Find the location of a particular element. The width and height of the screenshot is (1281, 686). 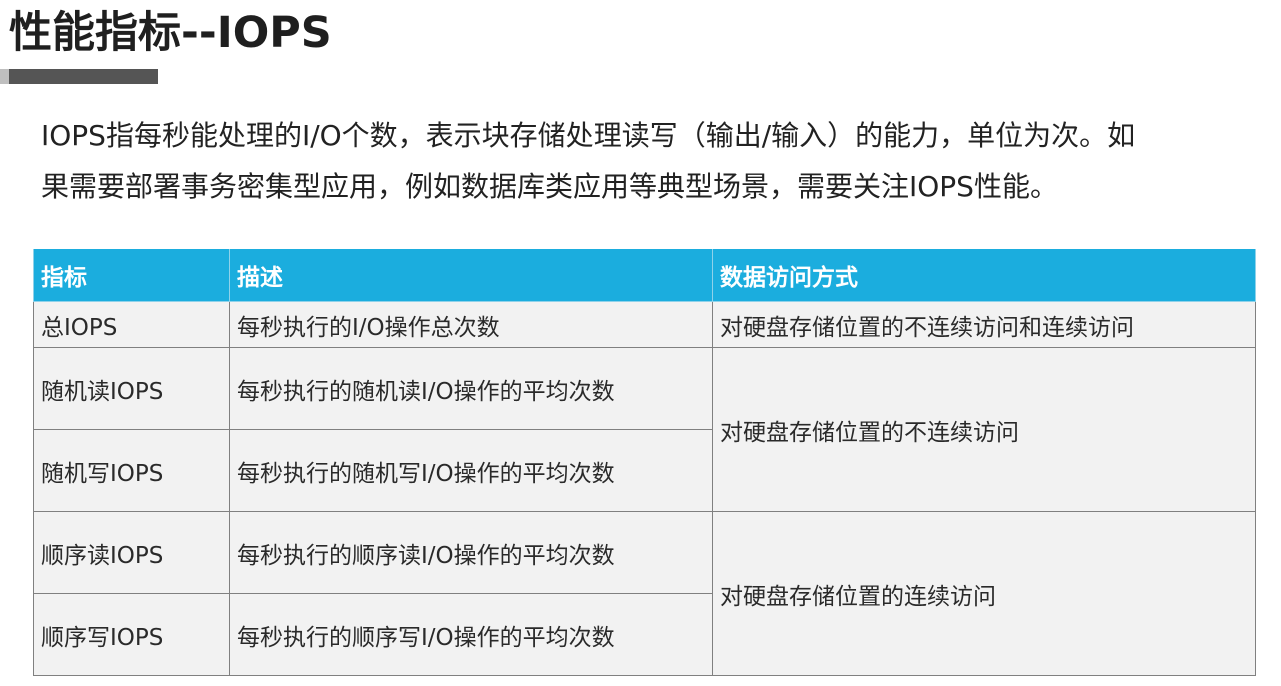

metric-cell: 顺序写IOPS is located at coordinates (131, 634).